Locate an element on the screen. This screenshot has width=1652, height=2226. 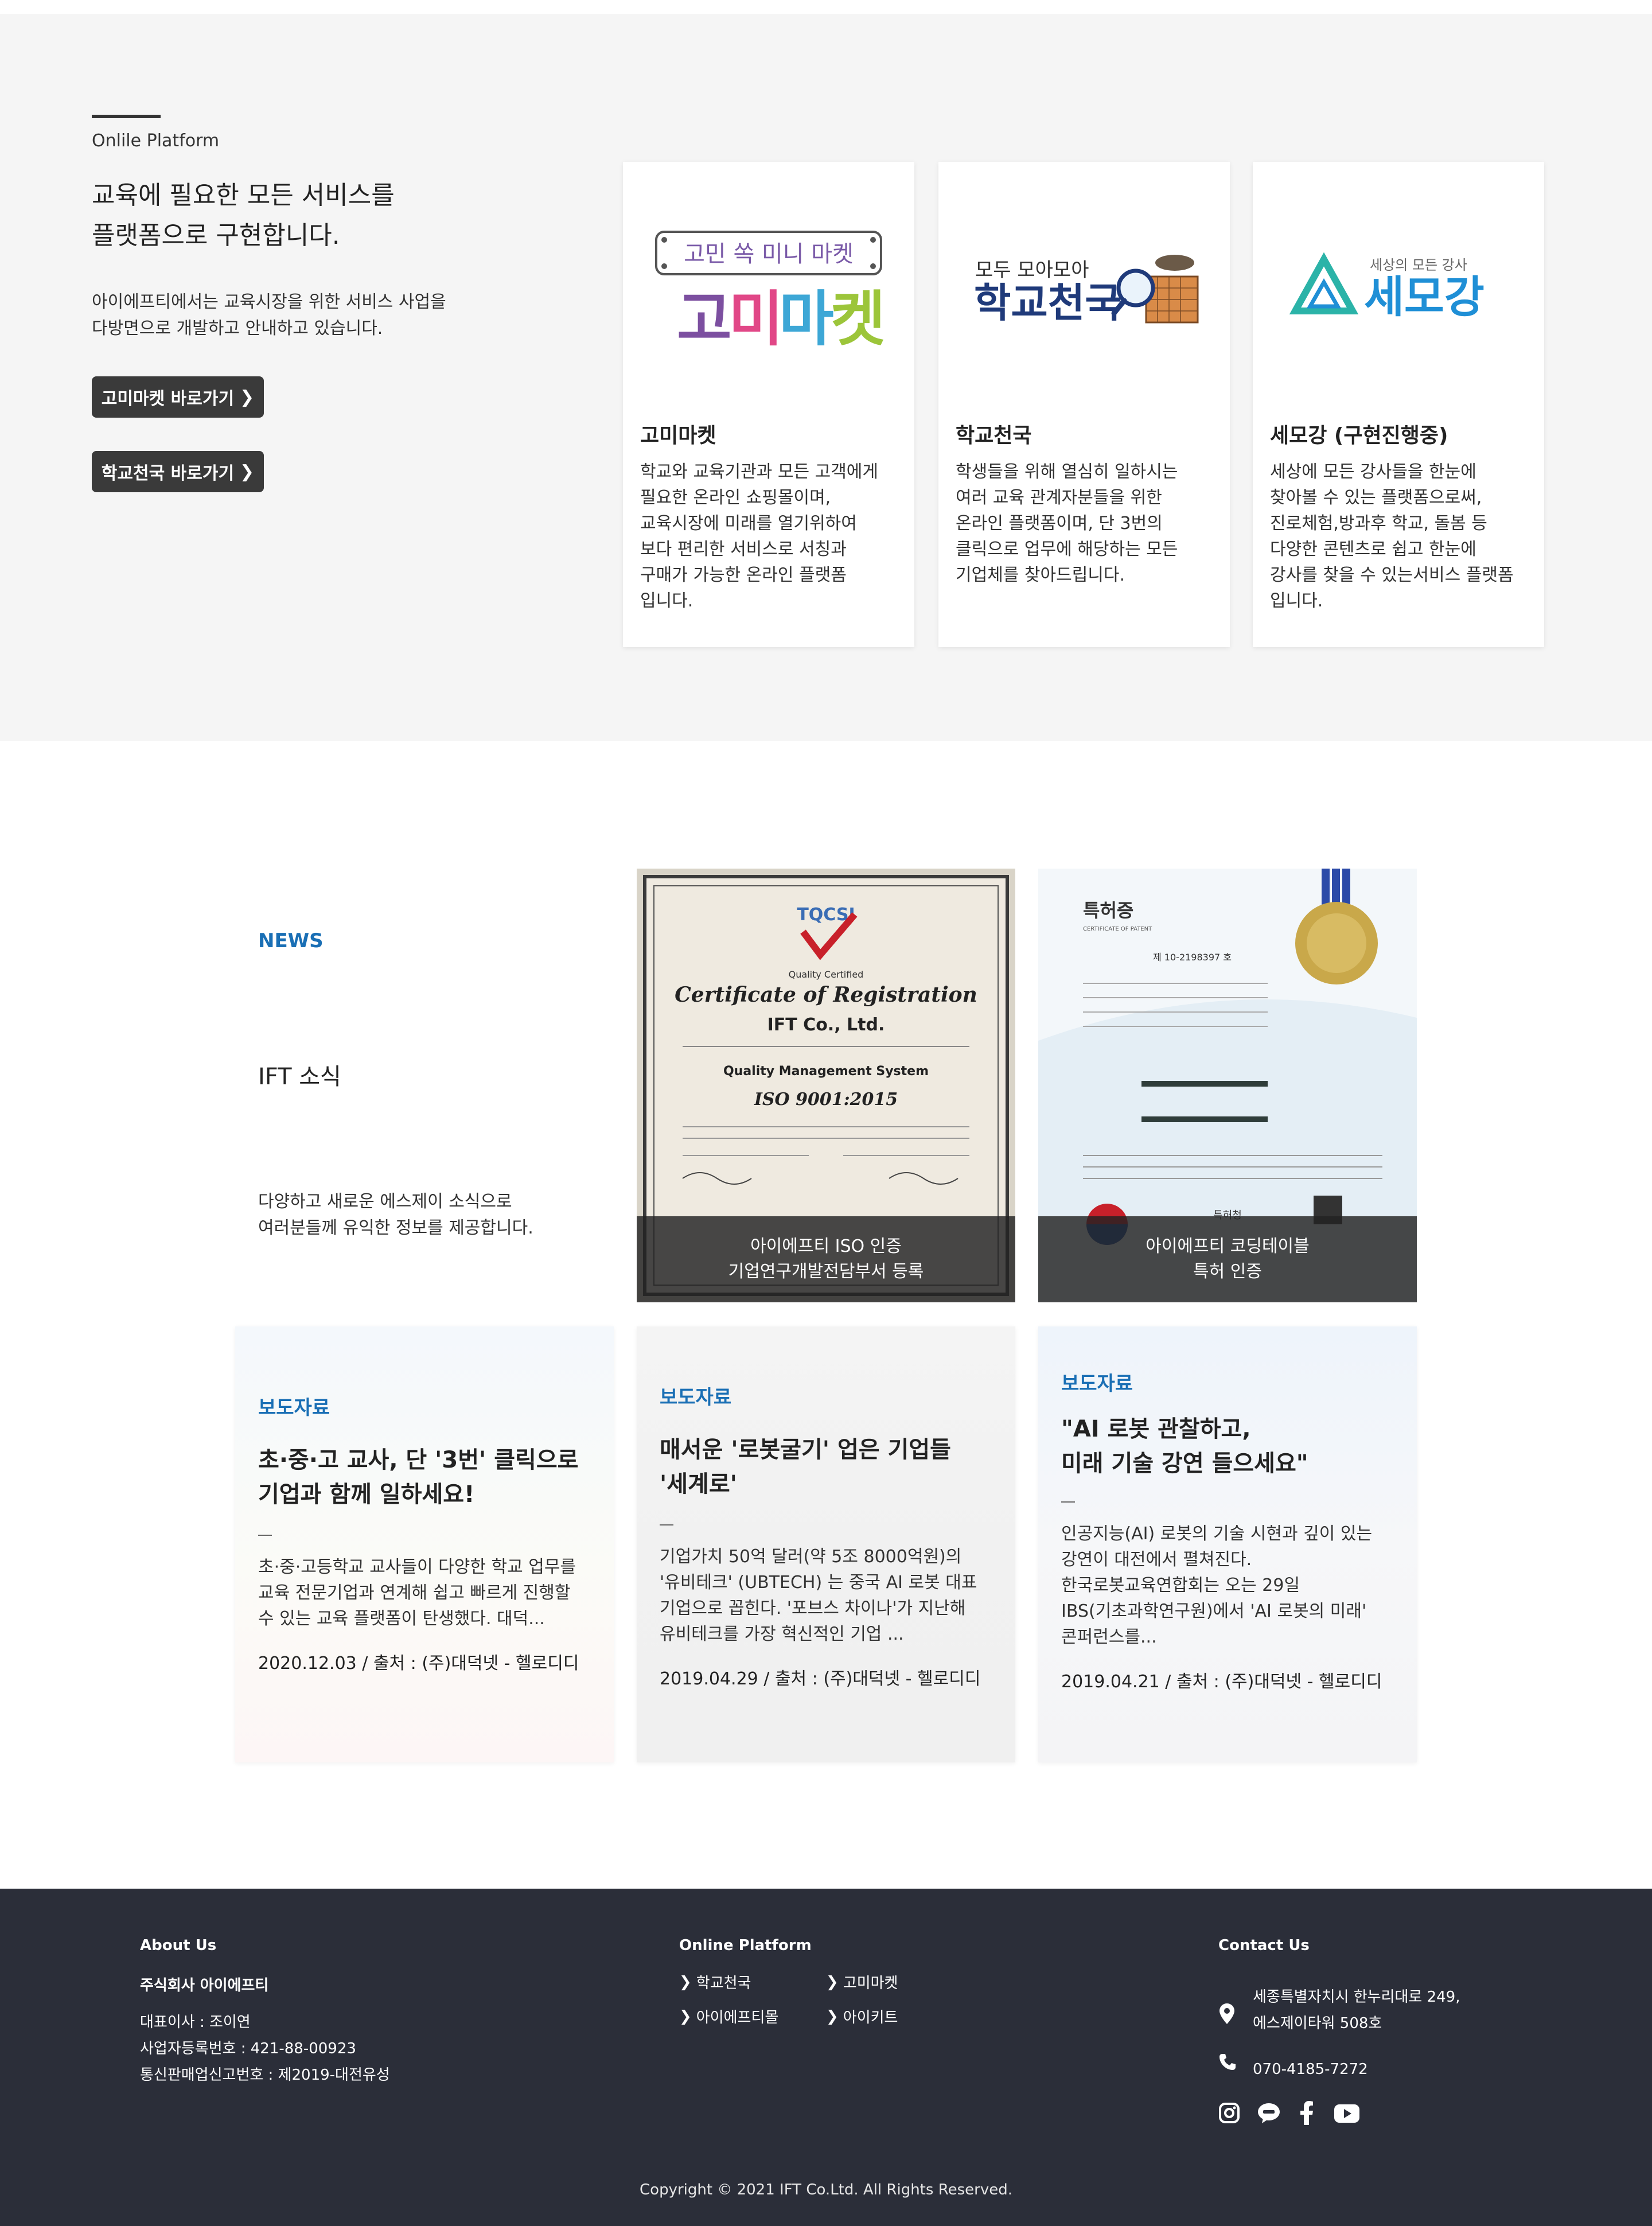
caption-line: 특허 인증 is located at coordinates (1227, 1272).